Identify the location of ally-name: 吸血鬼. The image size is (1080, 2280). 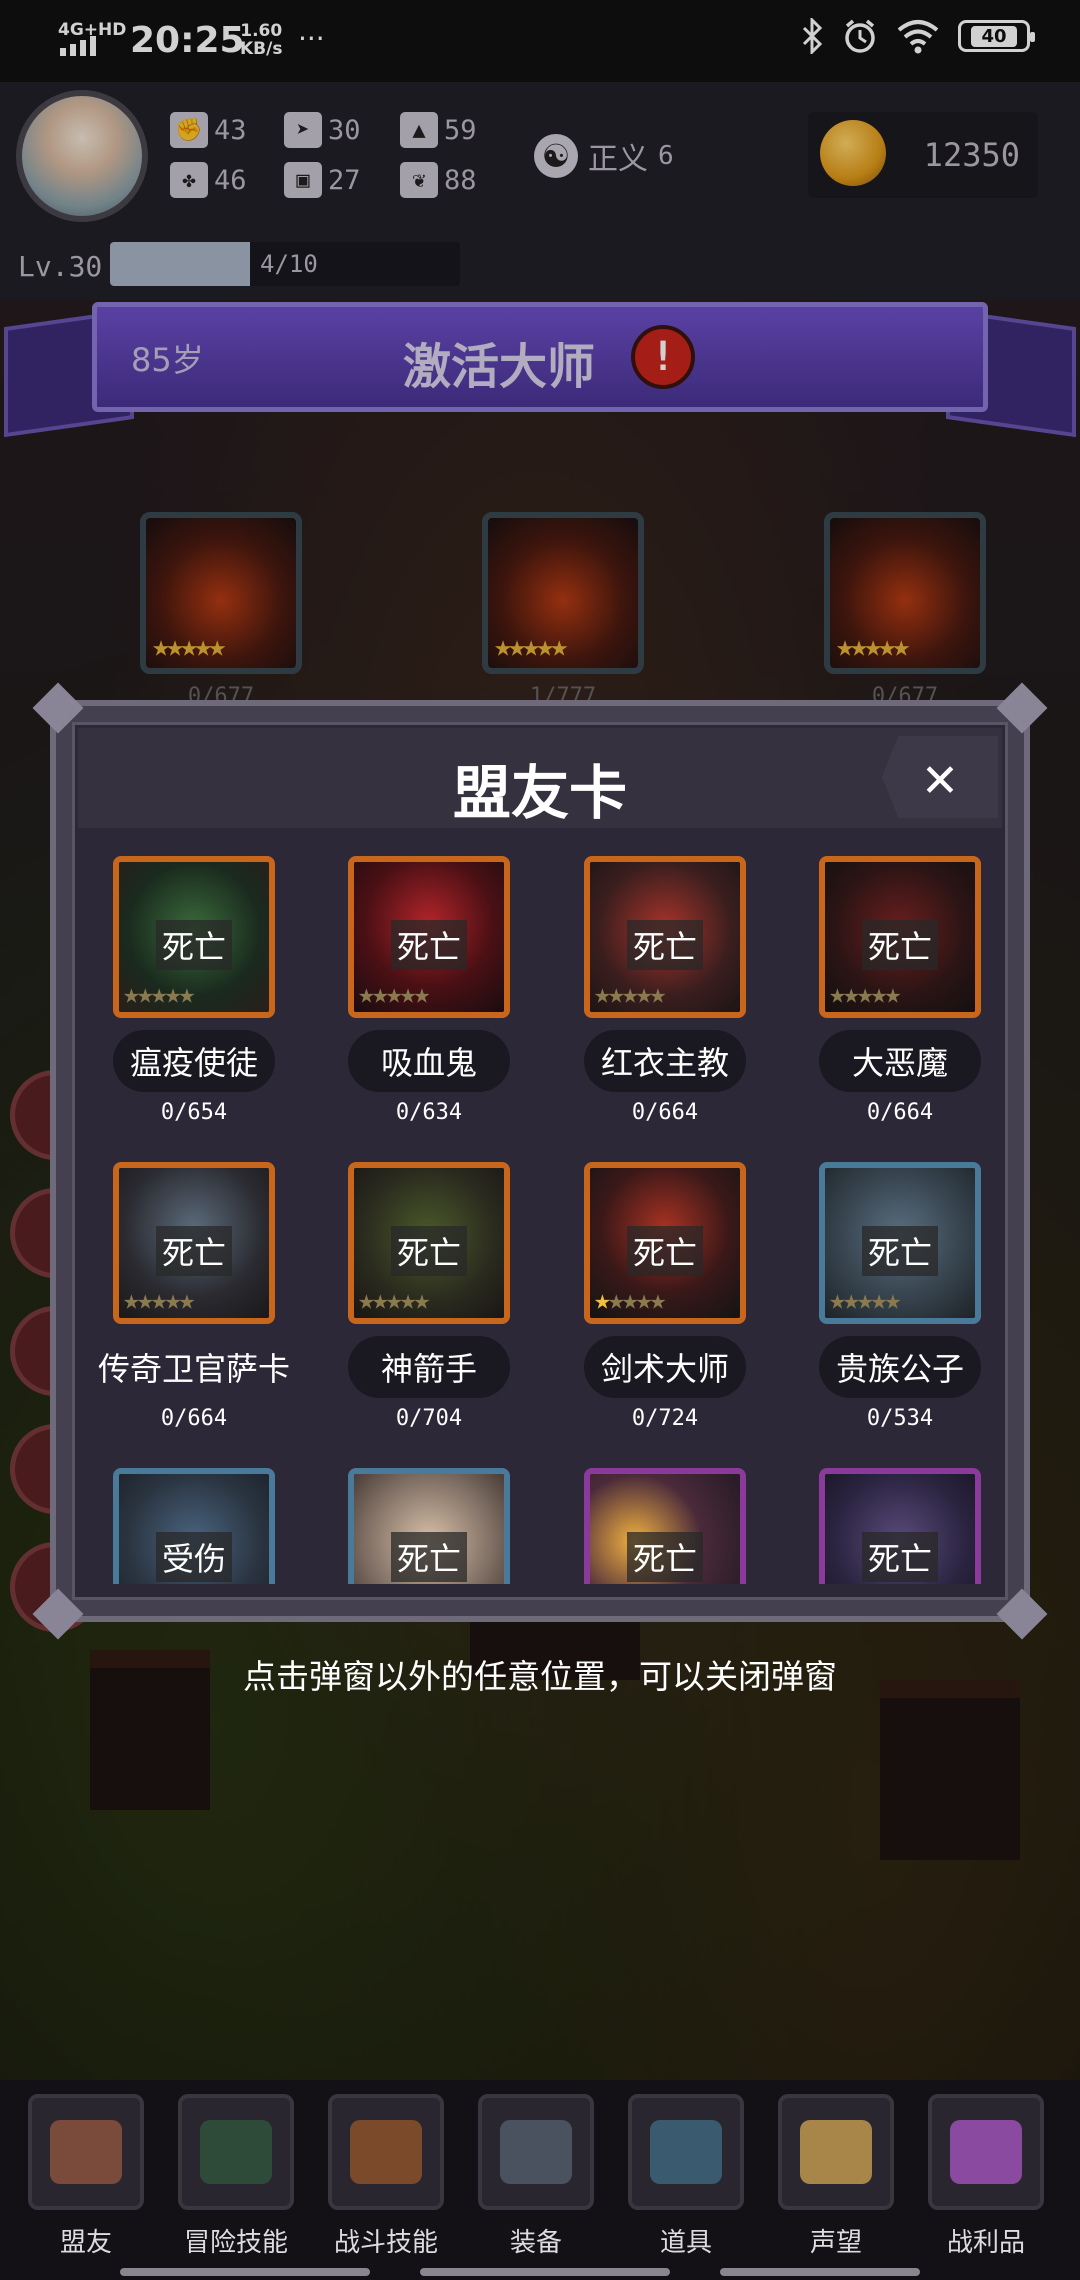
(429, 1061).